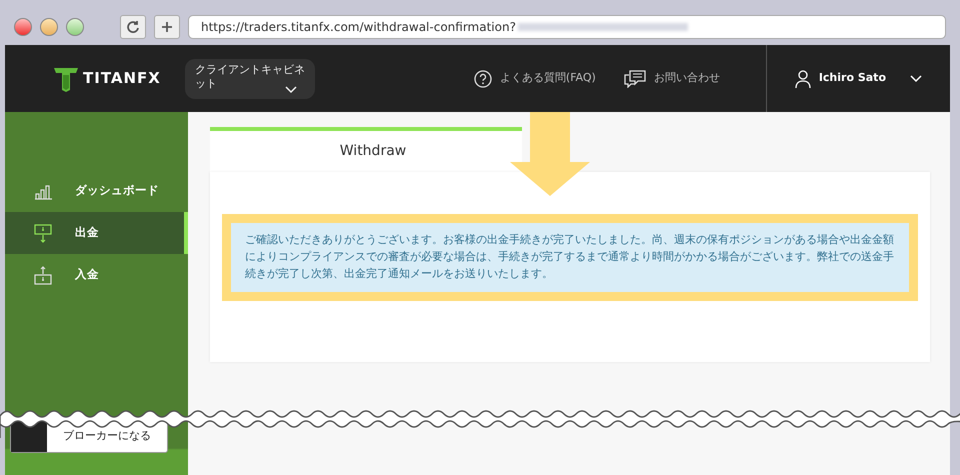 Image resolution: width=960 pixels, height=475 pixels. Describe the element at coordinates (43, 233) in the screenshot. I see `money-down-icon` at that location.